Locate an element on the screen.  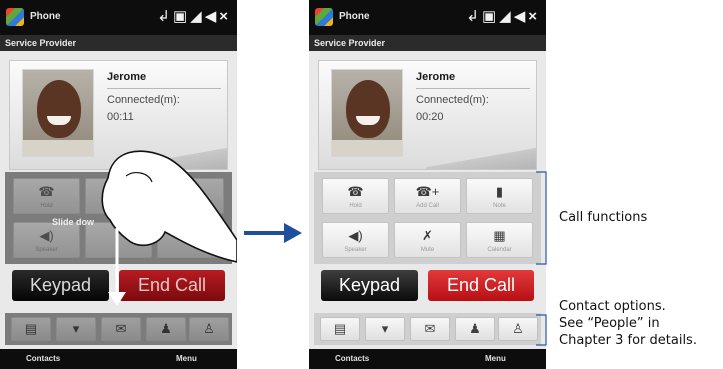
call-functions-panel: ☎ Hold ◀) Speaker is located at coordinates (118, 218).